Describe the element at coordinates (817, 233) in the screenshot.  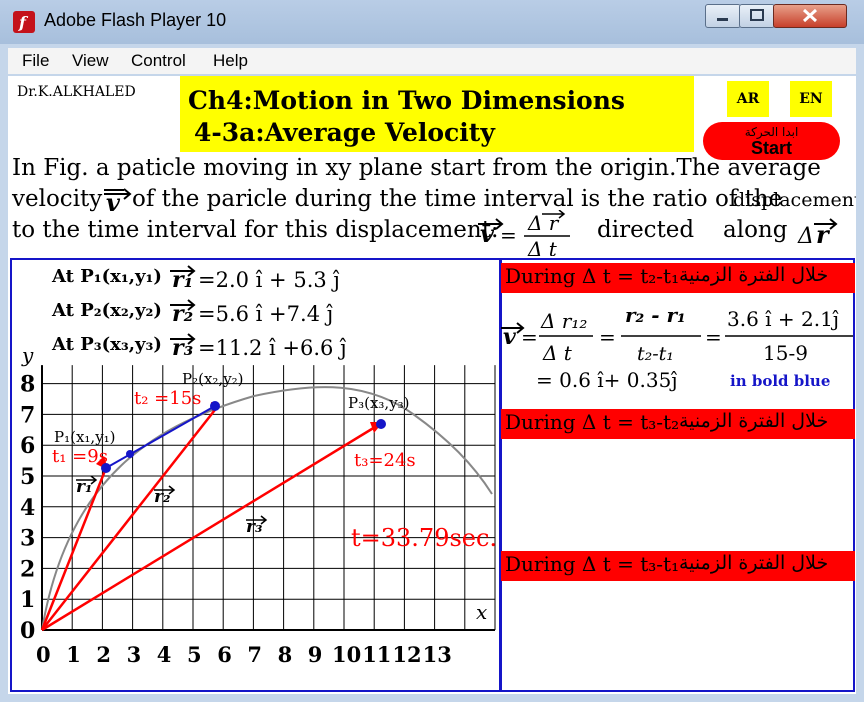
I see `delta-r-vector-symbol: Δ r` at that location.